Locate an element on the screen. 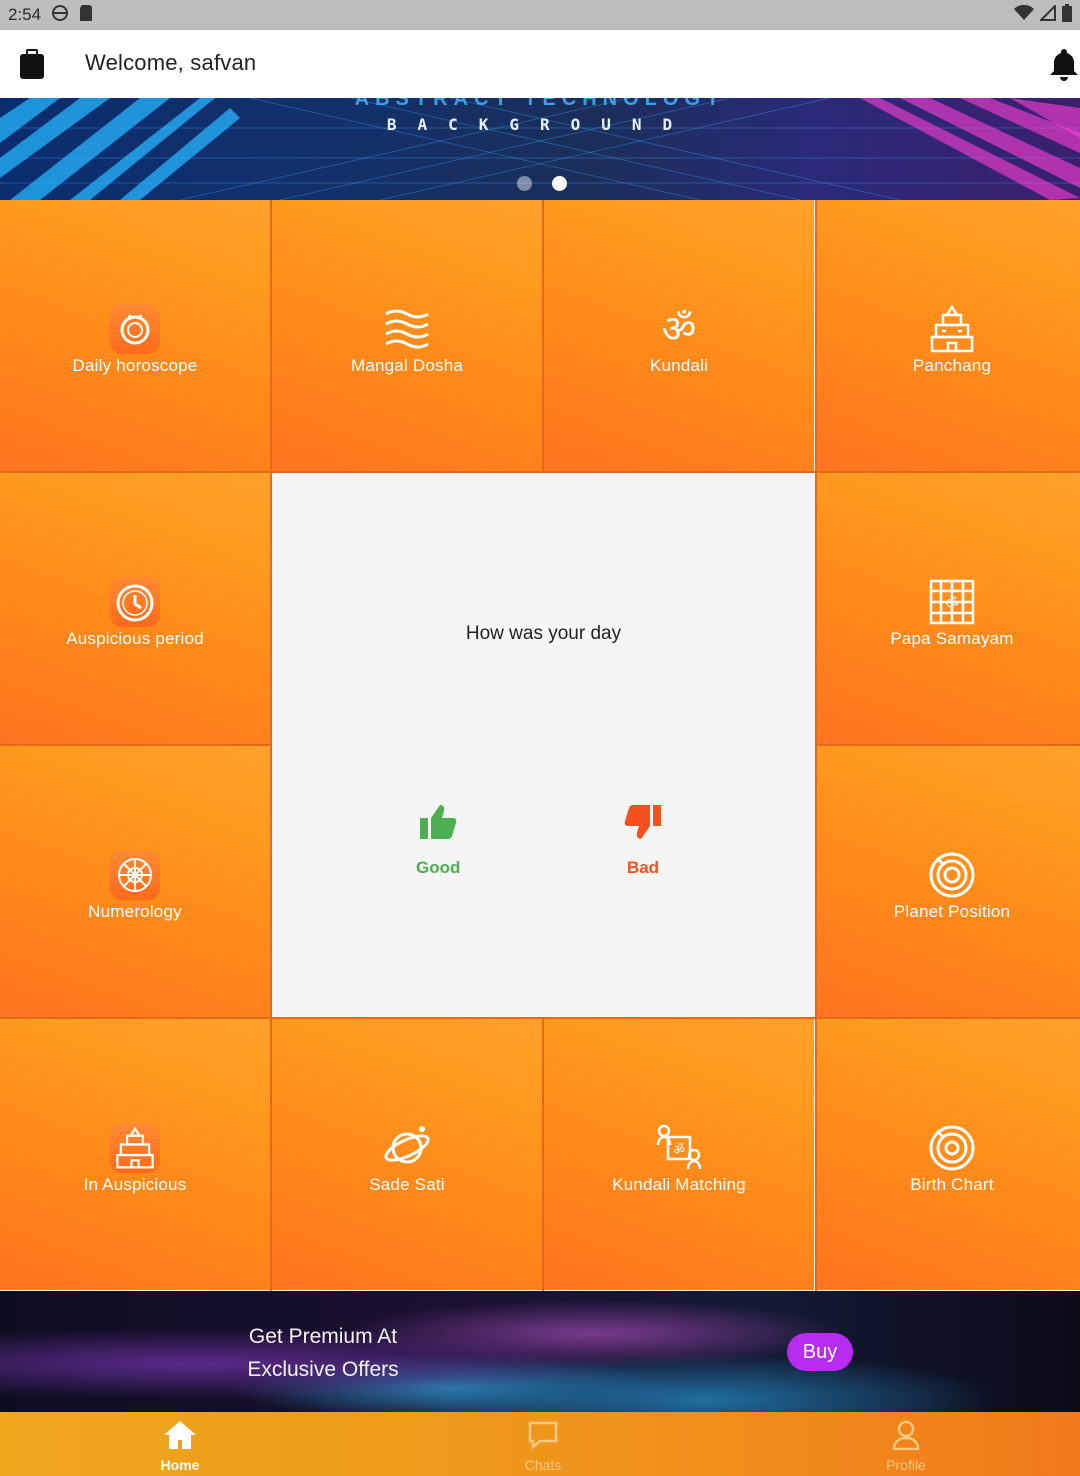 The height and width of the screenshot is (1476, 1080). buy-button: Buy is located at coordinates (820, 1352).